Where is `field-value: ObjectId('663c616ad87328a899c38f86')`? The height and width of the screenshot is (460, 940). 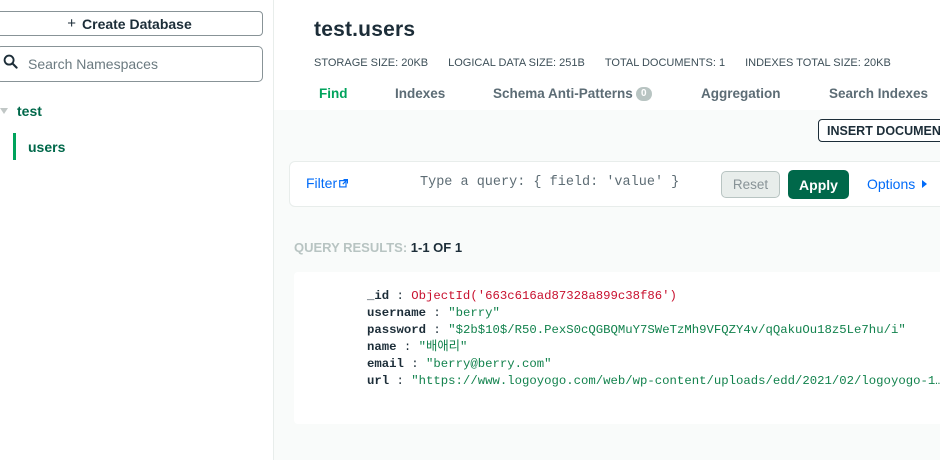 field-value: ObjectId('663c616ad87328a899c38f86') is located at coordinates (544, 296).